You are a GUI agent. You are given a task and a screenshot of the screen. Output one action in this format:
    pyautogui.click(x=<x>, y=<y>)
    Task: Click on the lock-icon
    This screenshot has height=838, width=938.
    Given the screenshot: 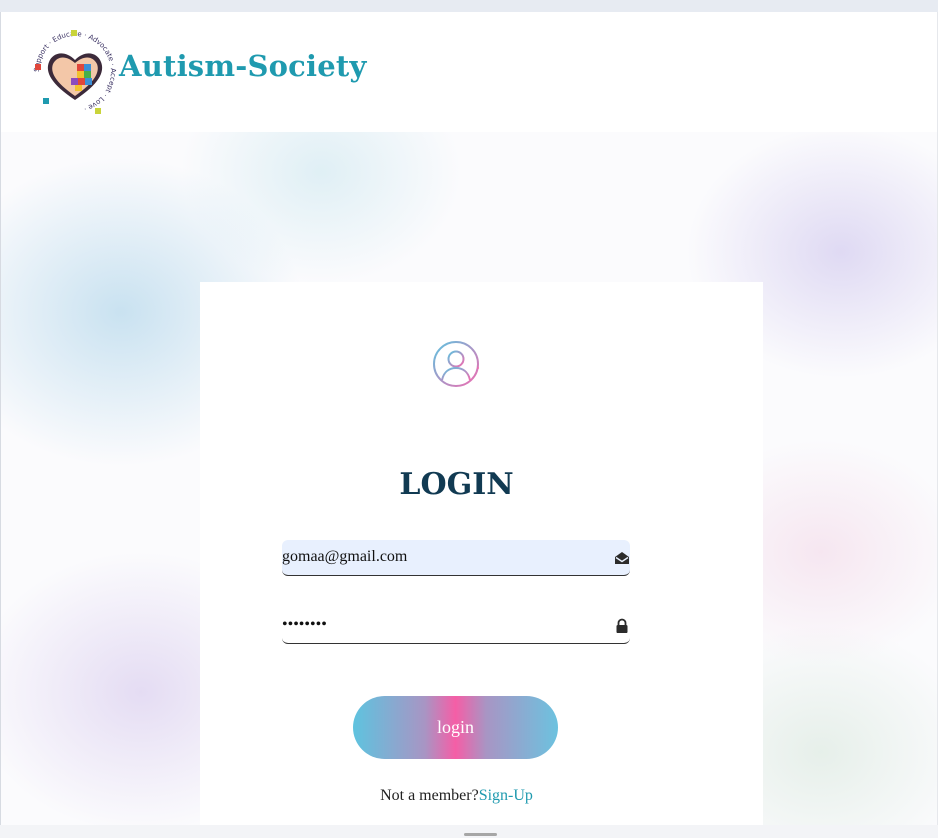 What is the action you would take?
    pyautogui.click(x=622, y=625)
    